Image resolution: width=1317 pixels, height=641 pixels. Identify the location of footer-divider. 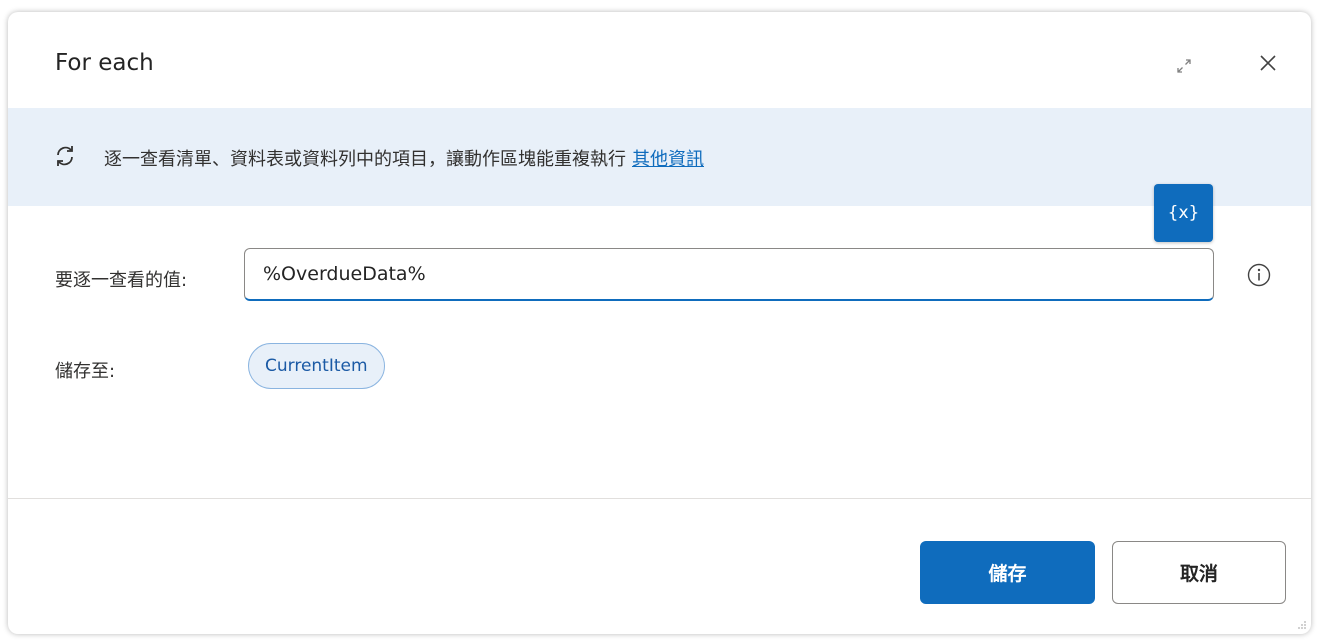
(659, 498).